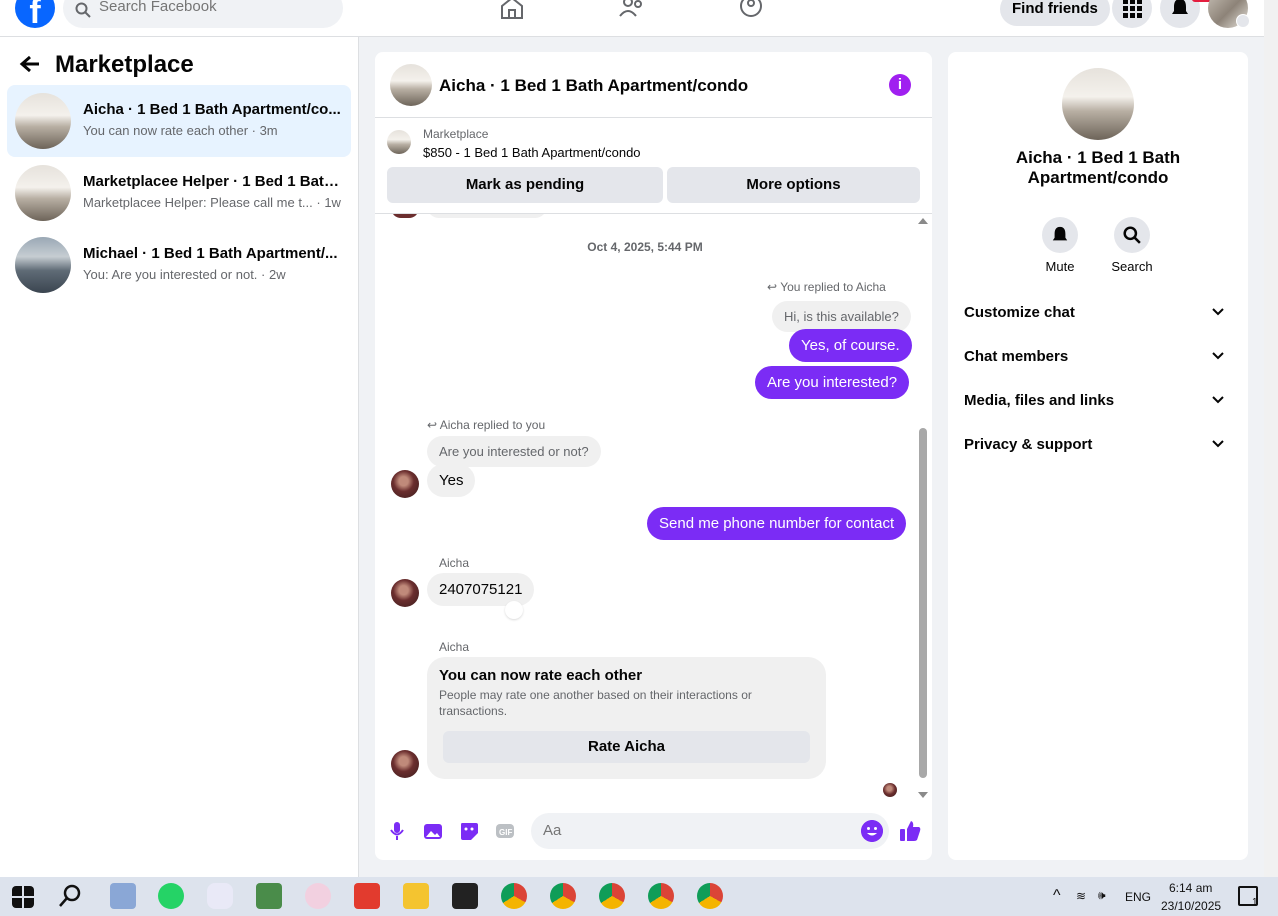 The image size is (1278, 916). Describe the element at coordinates (1057, 896) in the screenshot. I see `tray-chevron-up-icon: ^` at that location.